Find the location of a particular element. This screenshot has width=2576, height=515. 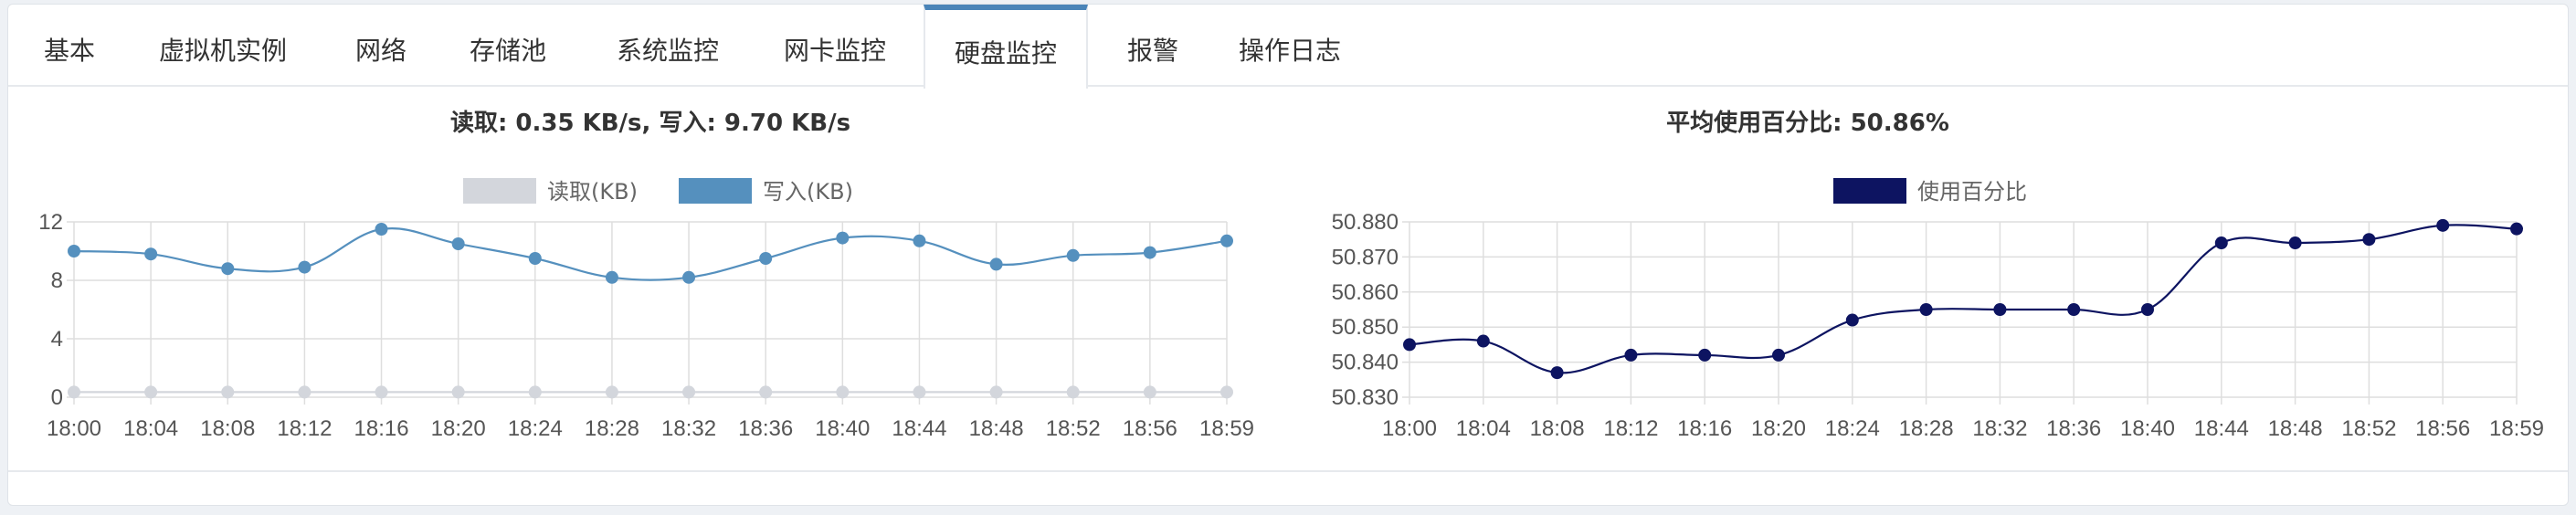

y-tick-label: 4 is located at coordinates (57, 340).